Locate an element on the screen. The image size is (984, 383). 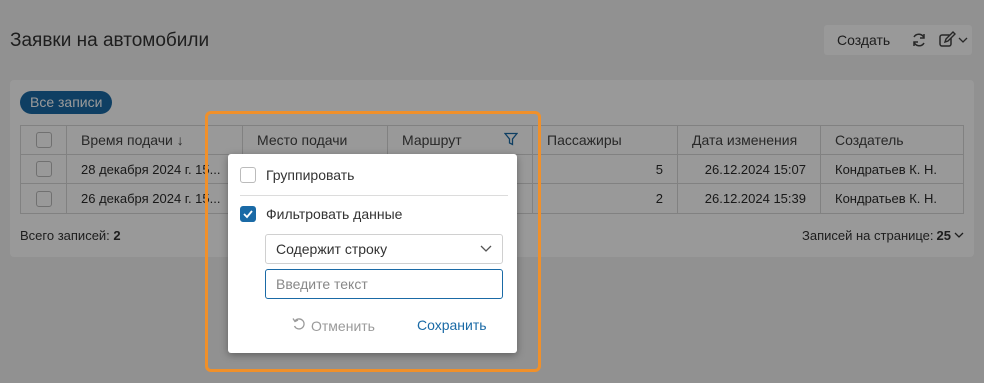
group-label: Группировать is located at coordinates (310, 175).